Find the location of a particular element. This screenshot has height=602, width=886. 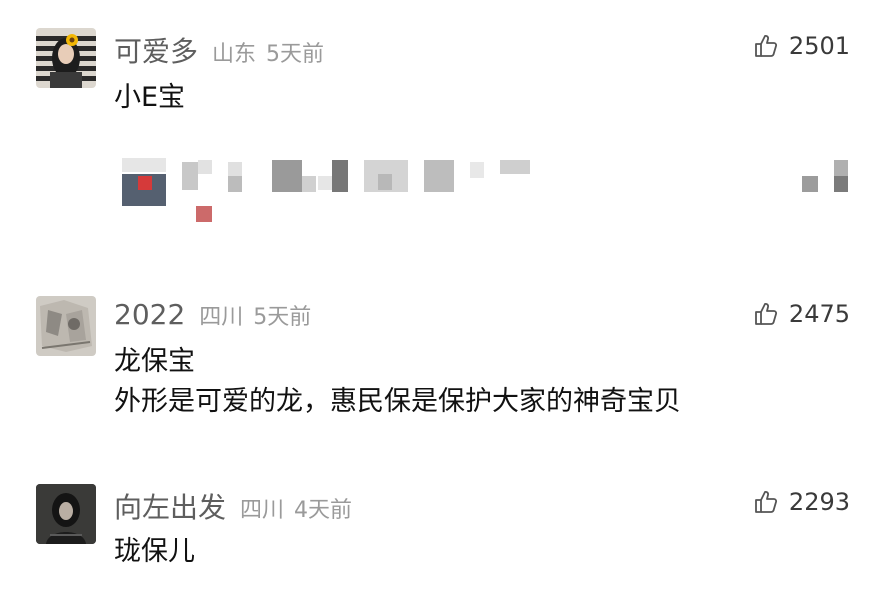

comment-line: 外形是可爱的龙，惠民保是保护大家的神奇宝贝 is located at coordinates (397, 401).